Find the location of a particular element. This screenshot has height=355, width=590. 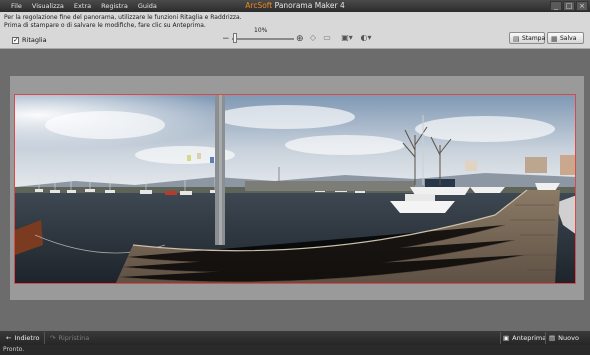

rotate-icon: ◐▾ is located at coordinates (366, 38).